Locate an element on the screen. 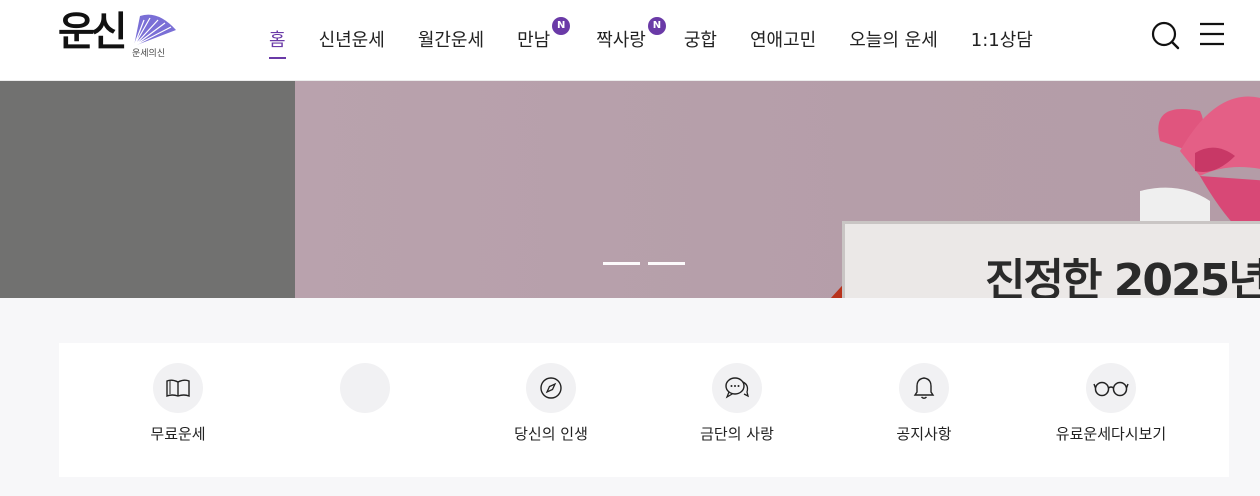  glasses-icon is located at coordinates (1111, 389).